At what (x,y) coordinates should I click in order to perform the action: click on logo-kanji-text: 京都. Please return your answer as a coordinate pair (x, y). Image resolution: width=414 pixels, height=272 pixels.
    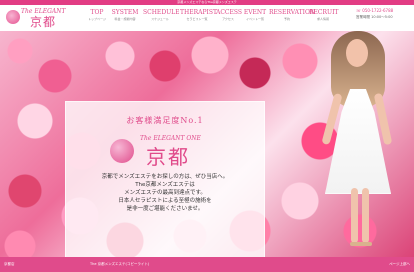
    Looking at the image, I should click on (43, 22).